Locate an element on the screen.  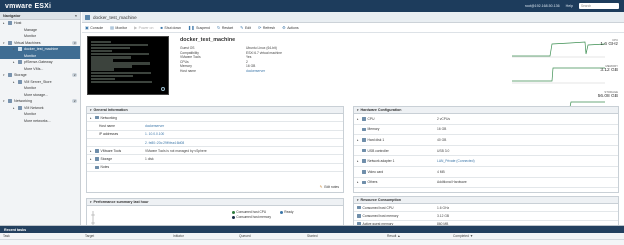
help-menu: Help is located at coordinates (569, 6).